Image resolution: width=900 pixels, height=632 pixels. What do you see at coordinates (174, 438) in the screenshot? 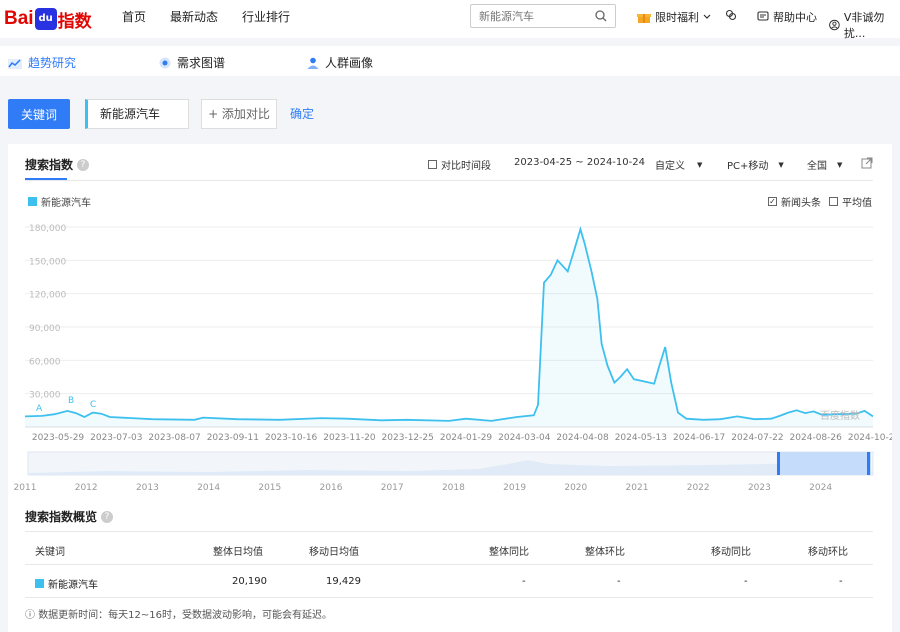
I see `x-tick-label: 2023-08-07` at bounding box center [174, 438].